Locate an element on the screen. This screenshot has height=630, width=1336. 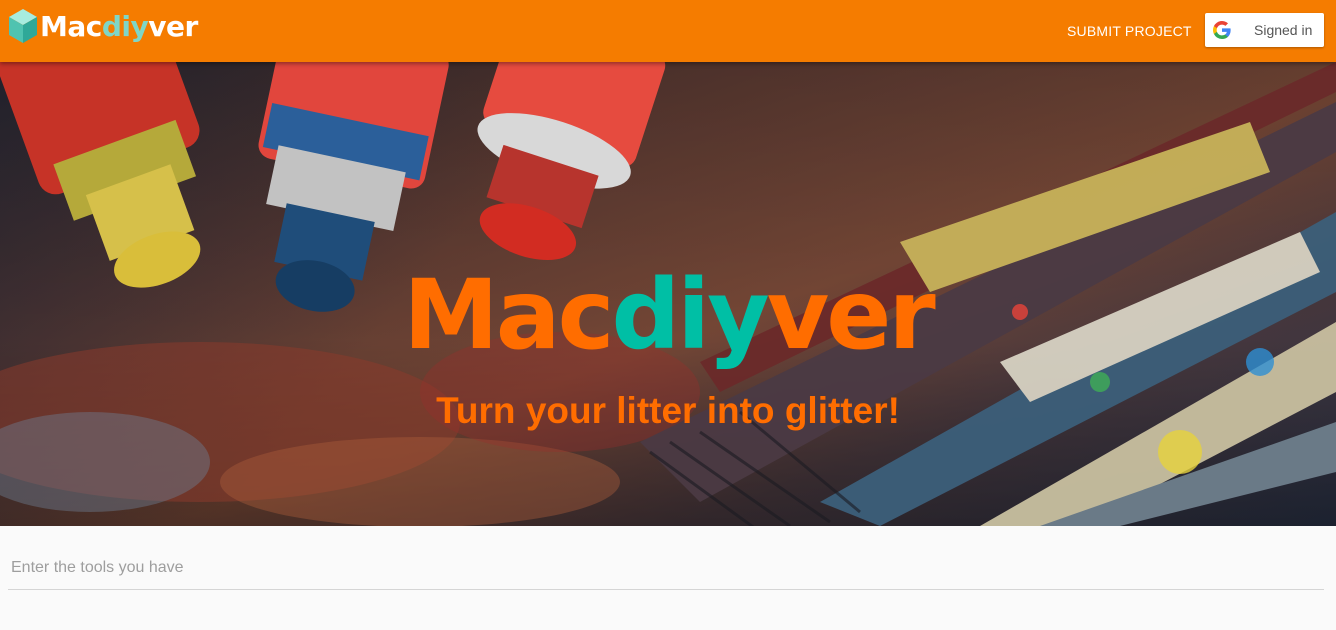
hero-title-part3: ver is located at coordinates (851, 315).